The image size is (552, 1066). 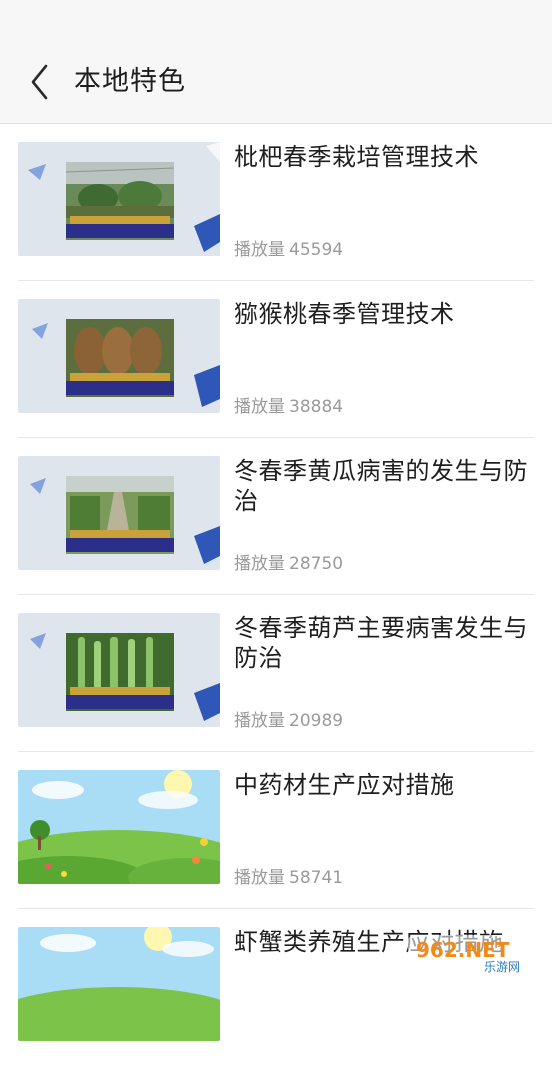 I want to click on video-item: 冬春季黄瓜病害的发生与防治 播放量 28750, so click(x=276, y=516).